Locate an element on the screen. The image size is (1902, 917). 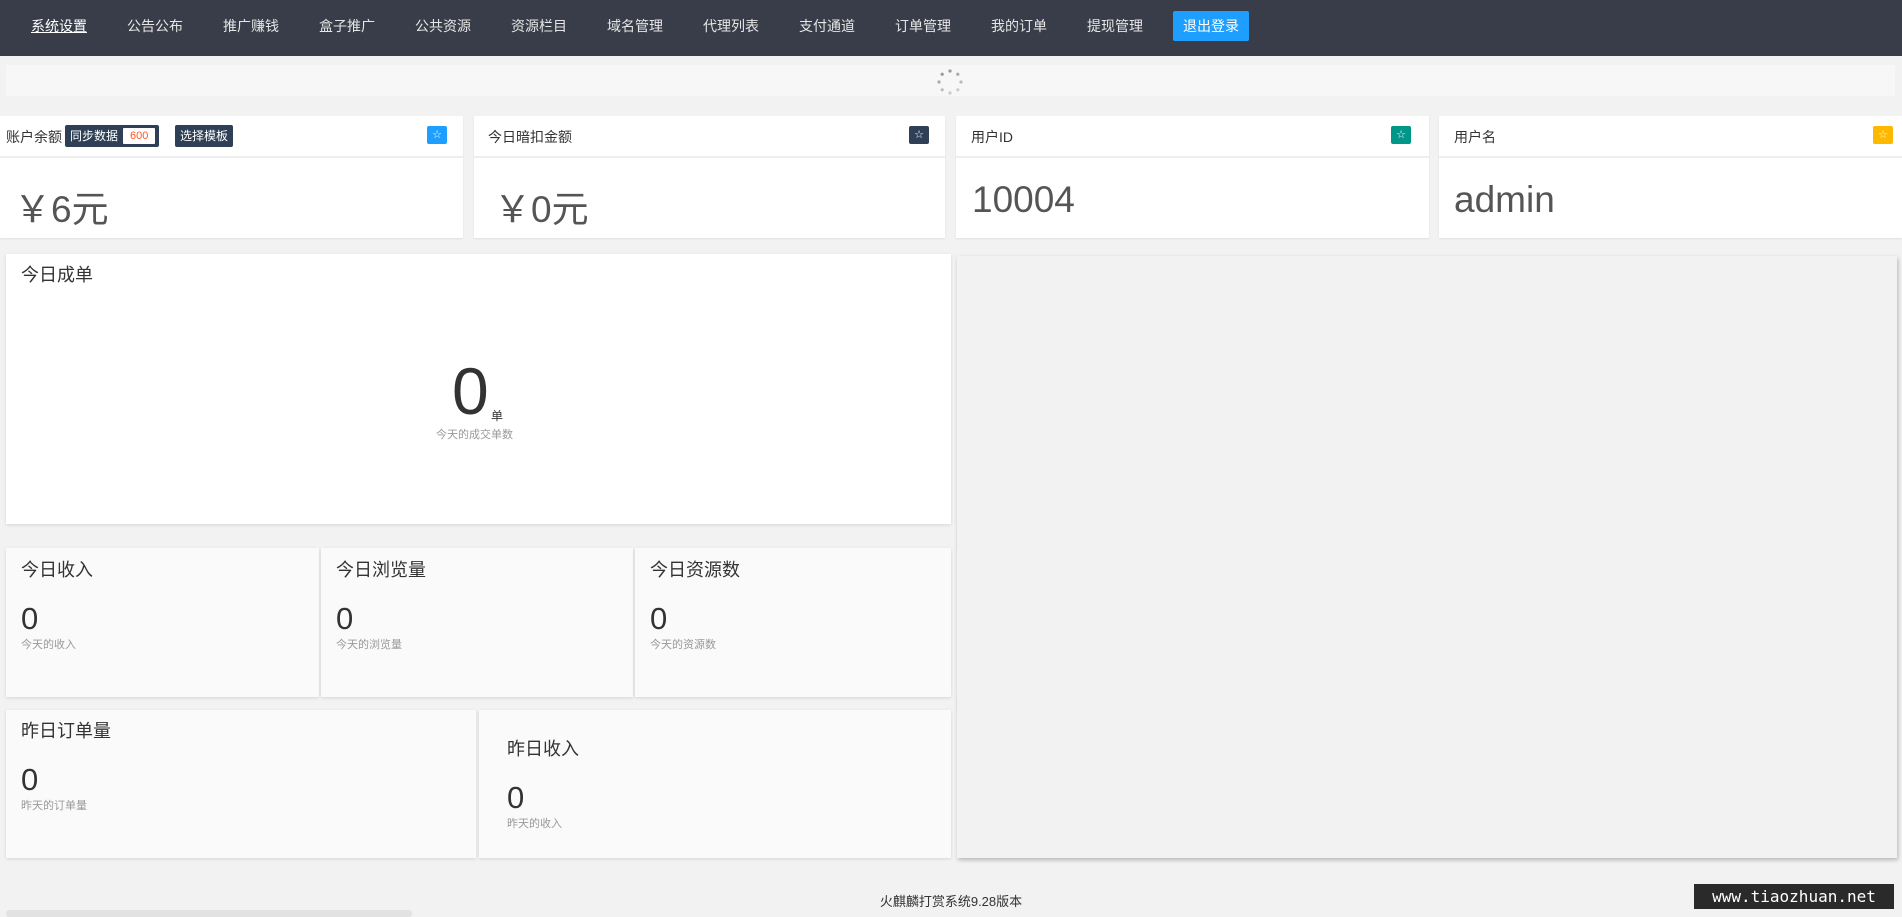
deduct-amount-value: ￥0元 is located at coordinates (541, 209).